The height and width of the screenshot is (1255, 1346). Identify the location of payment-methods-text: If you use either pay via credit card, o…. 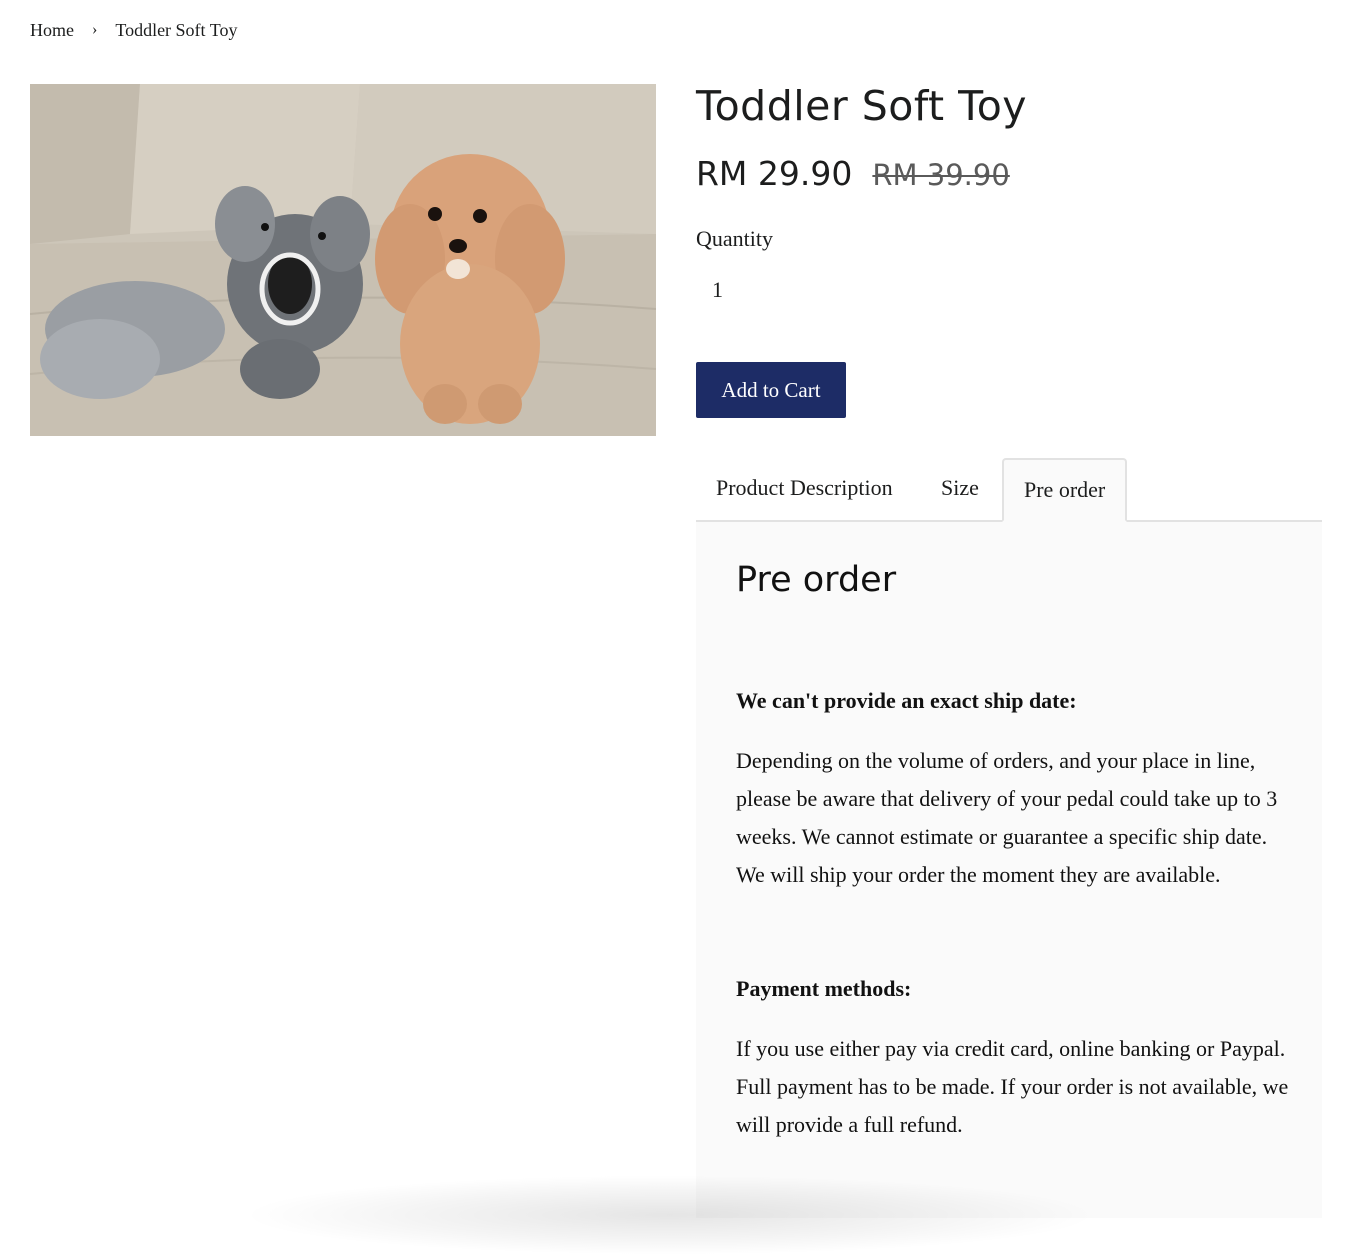
(1012, 1086).